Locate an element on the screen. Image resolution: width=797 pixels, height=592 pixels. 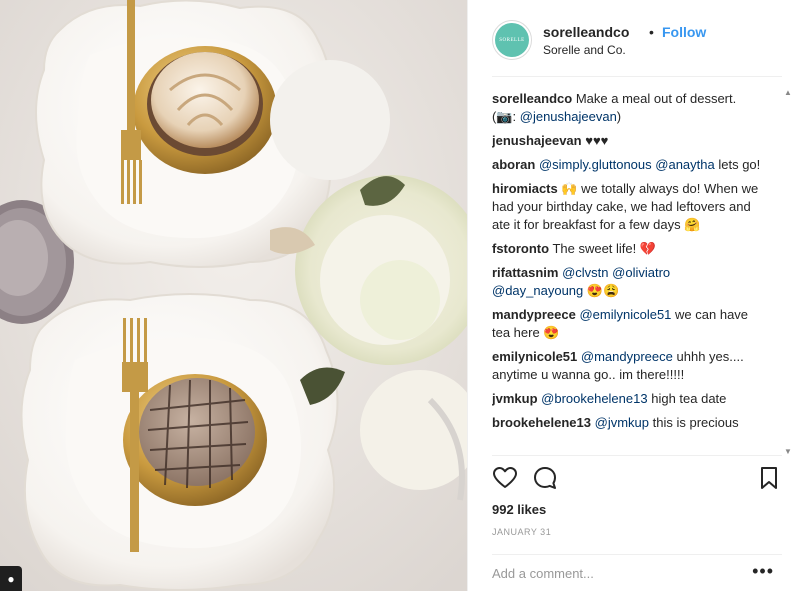
comment-user: jenushajeevan is located at coordinates (537, 140).